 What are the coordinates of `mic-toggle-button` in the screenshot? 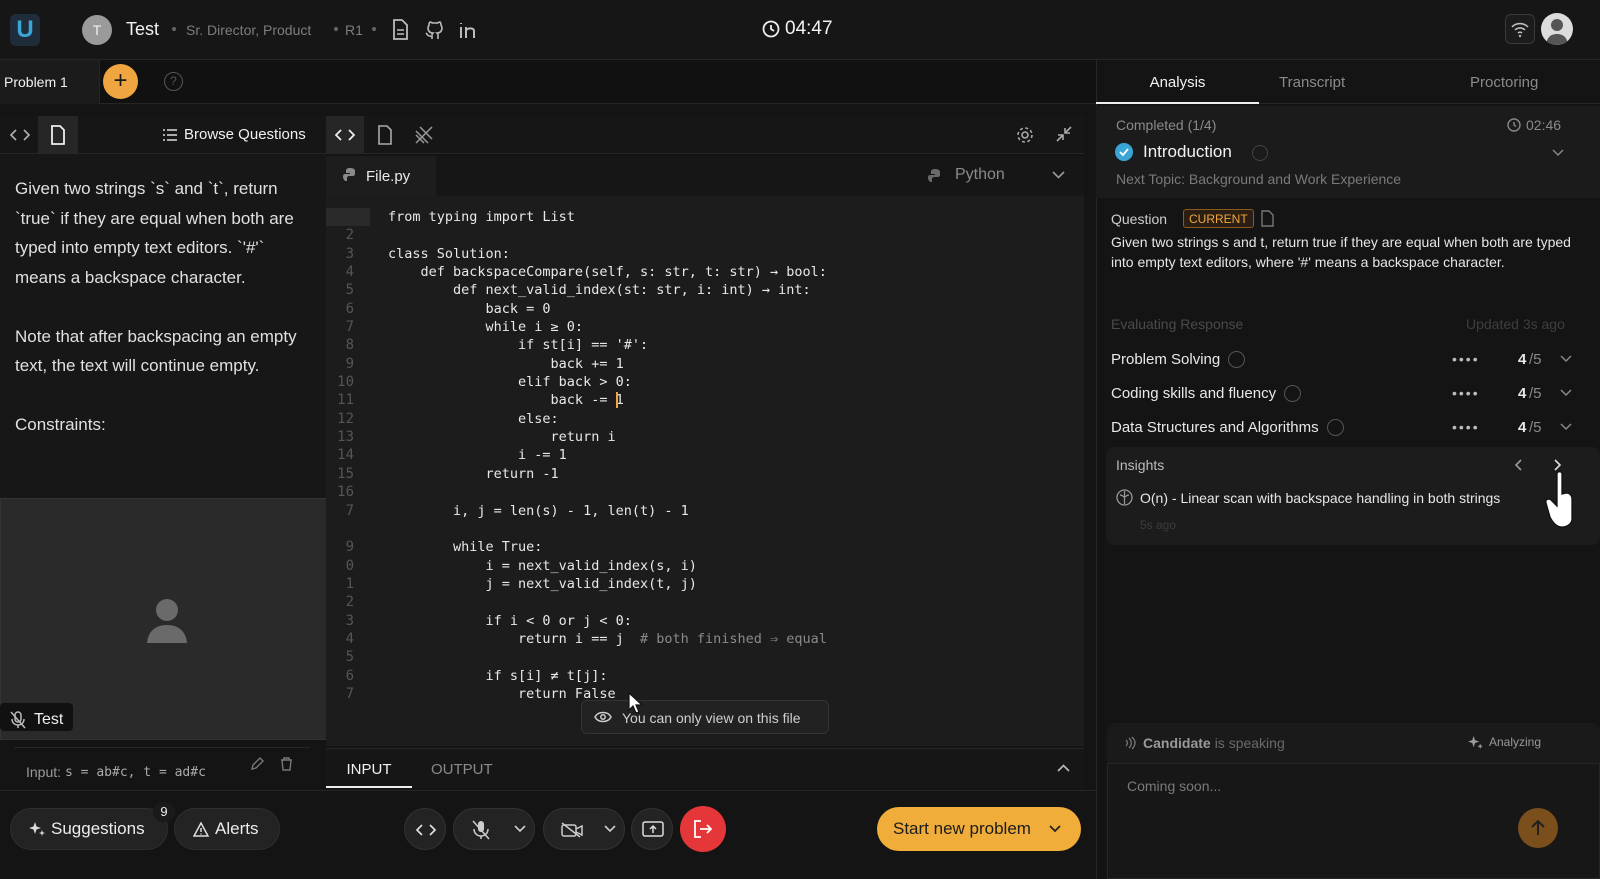 It's located at (494, 829).